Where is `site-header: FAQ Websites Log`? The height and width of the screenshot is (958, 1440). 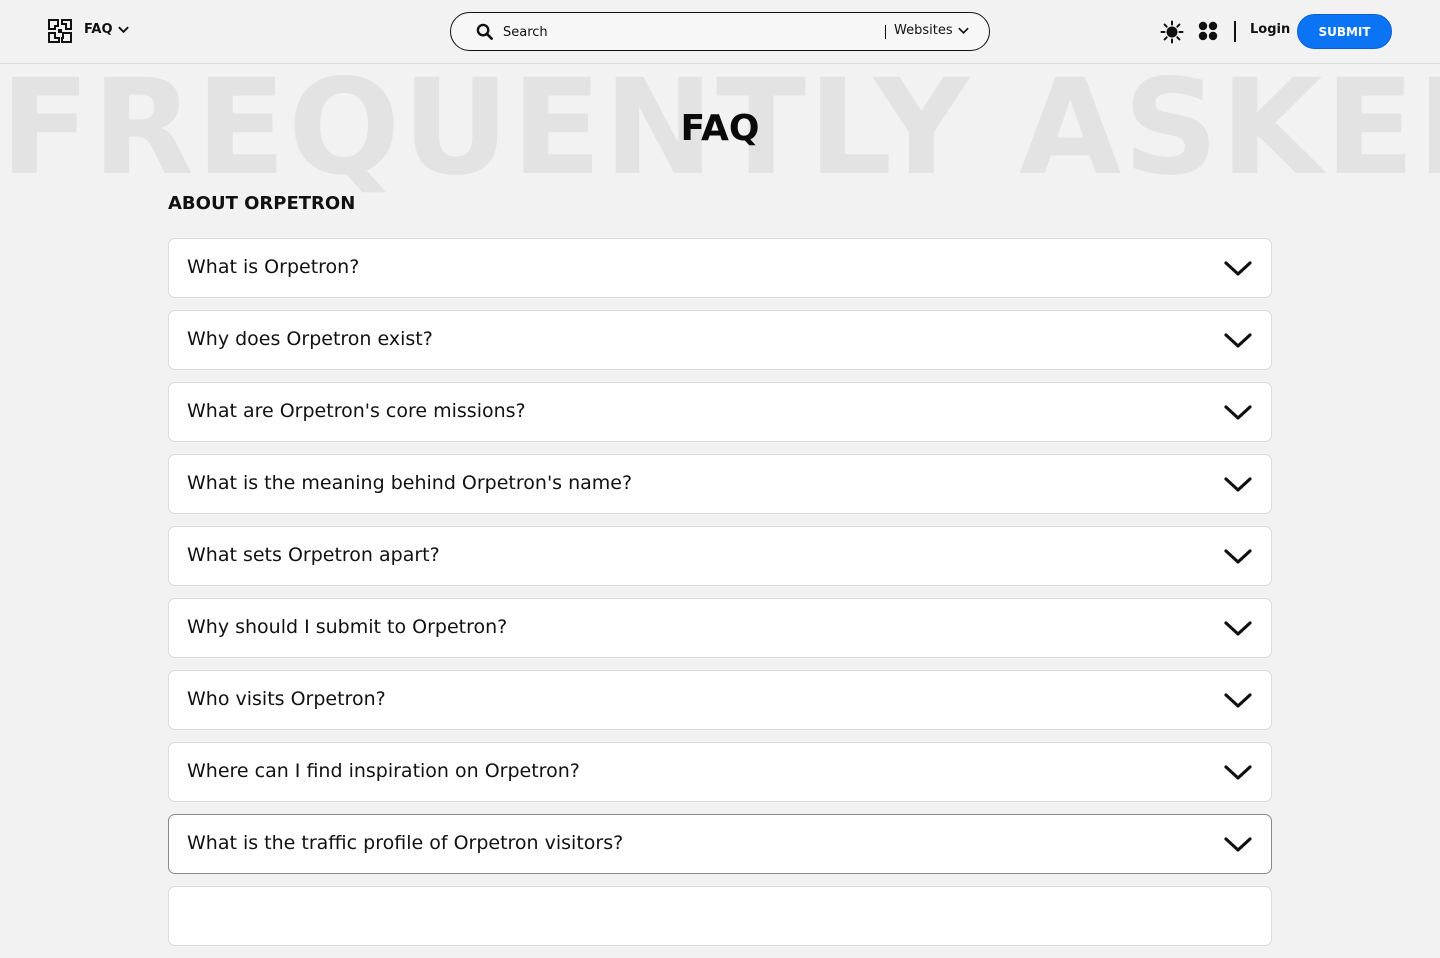 site-header: FAQ Websites Log is located at coordinates (720, 32).